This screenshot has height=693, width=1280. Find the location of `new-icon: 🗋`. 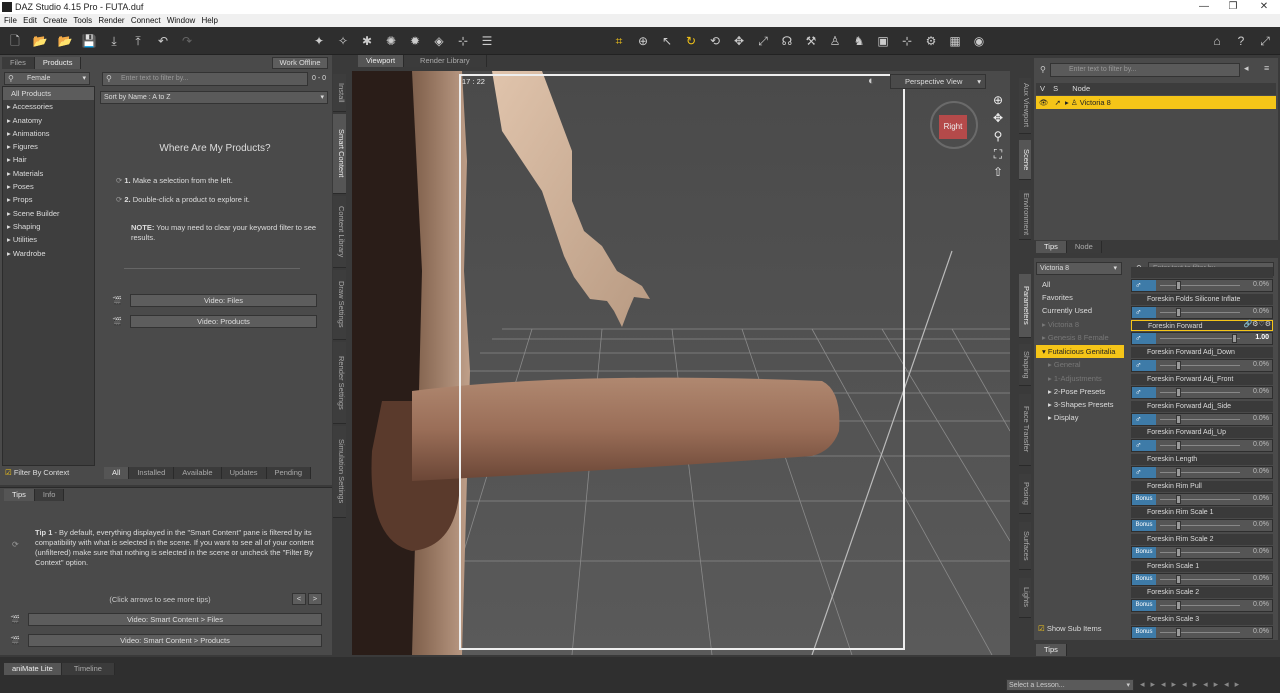

new-icon: 🗋 is located at coordinates (15, 41).